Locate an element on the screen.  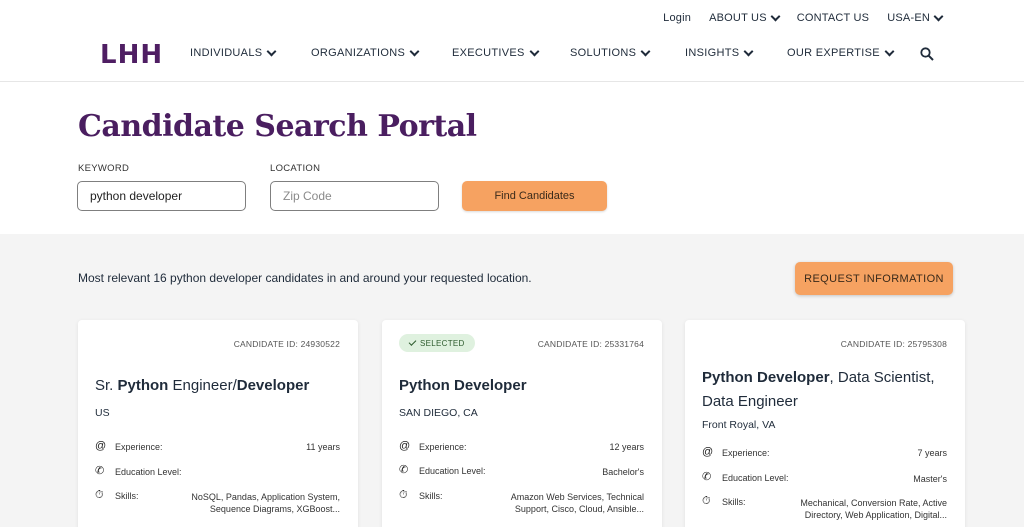
candidate-title: Sr. Python Engineer/Developer is located at coordinates (220, 386).